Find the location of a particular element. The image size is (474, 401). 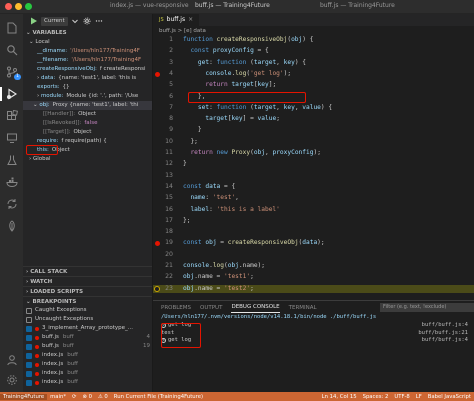

breakpoint-item: Caught Exceptions is located at coordinates (87, 310).